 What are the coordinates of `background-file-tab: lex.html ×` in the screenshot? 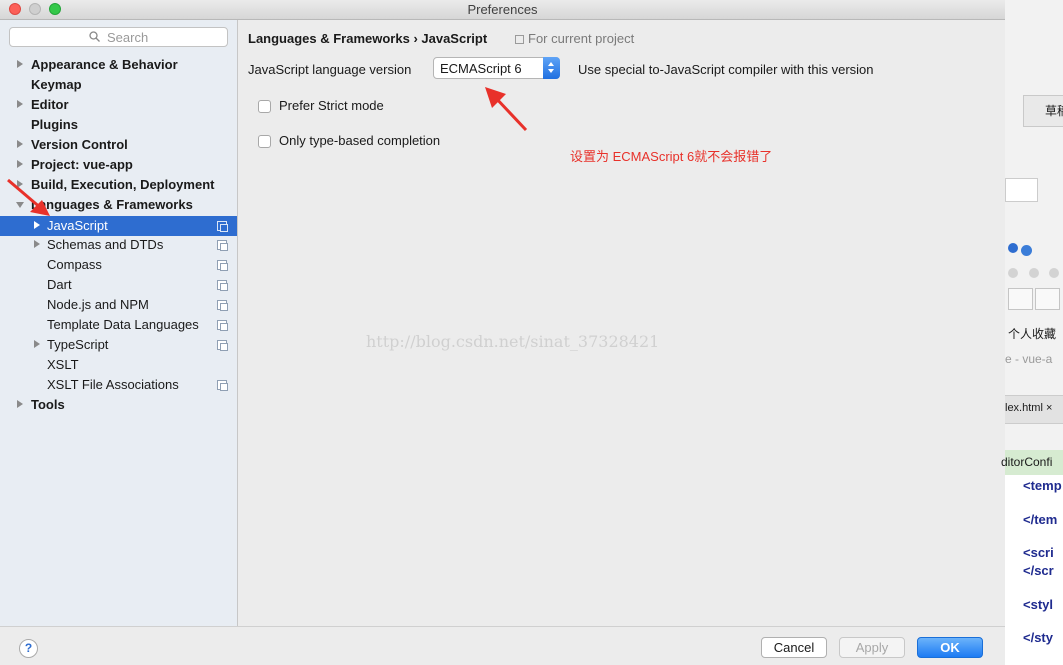 It's located at (1029, 408).